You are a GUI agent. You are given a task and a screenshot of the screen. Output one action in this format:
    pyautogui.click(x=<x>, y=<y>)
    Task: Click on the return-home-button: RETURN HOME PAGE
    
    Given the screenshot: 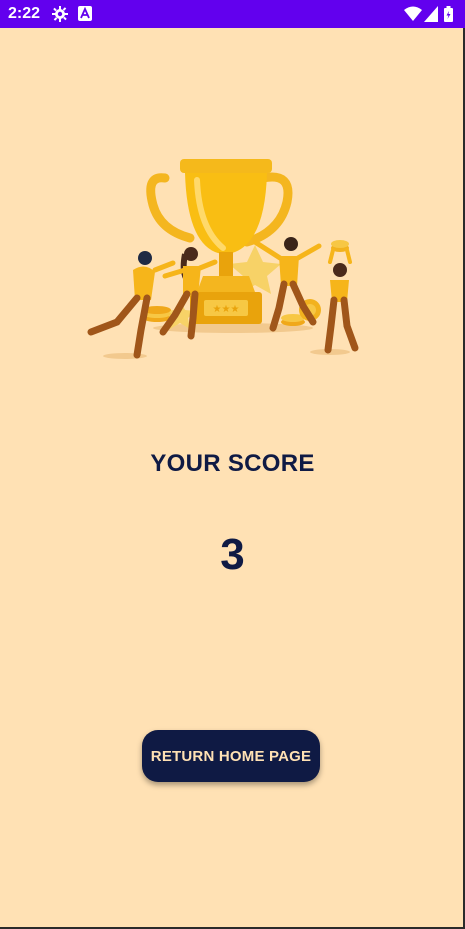 What is the action you would take?
    pyautogui.click(x=231, y=756)
    